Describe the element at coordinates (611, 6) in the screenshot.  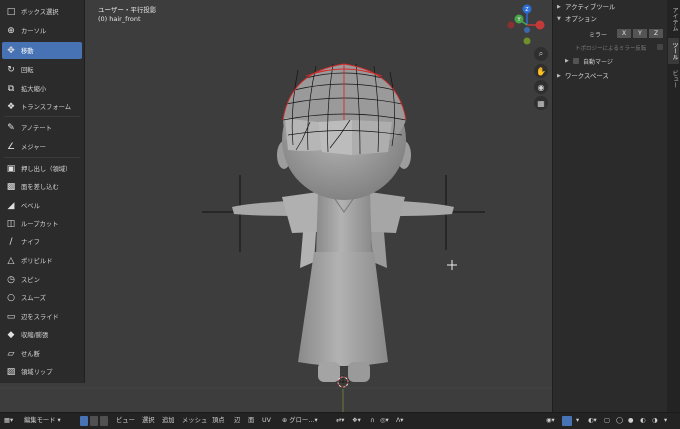
I see `active-tool-header: ▶ アクティブツール` at that location.